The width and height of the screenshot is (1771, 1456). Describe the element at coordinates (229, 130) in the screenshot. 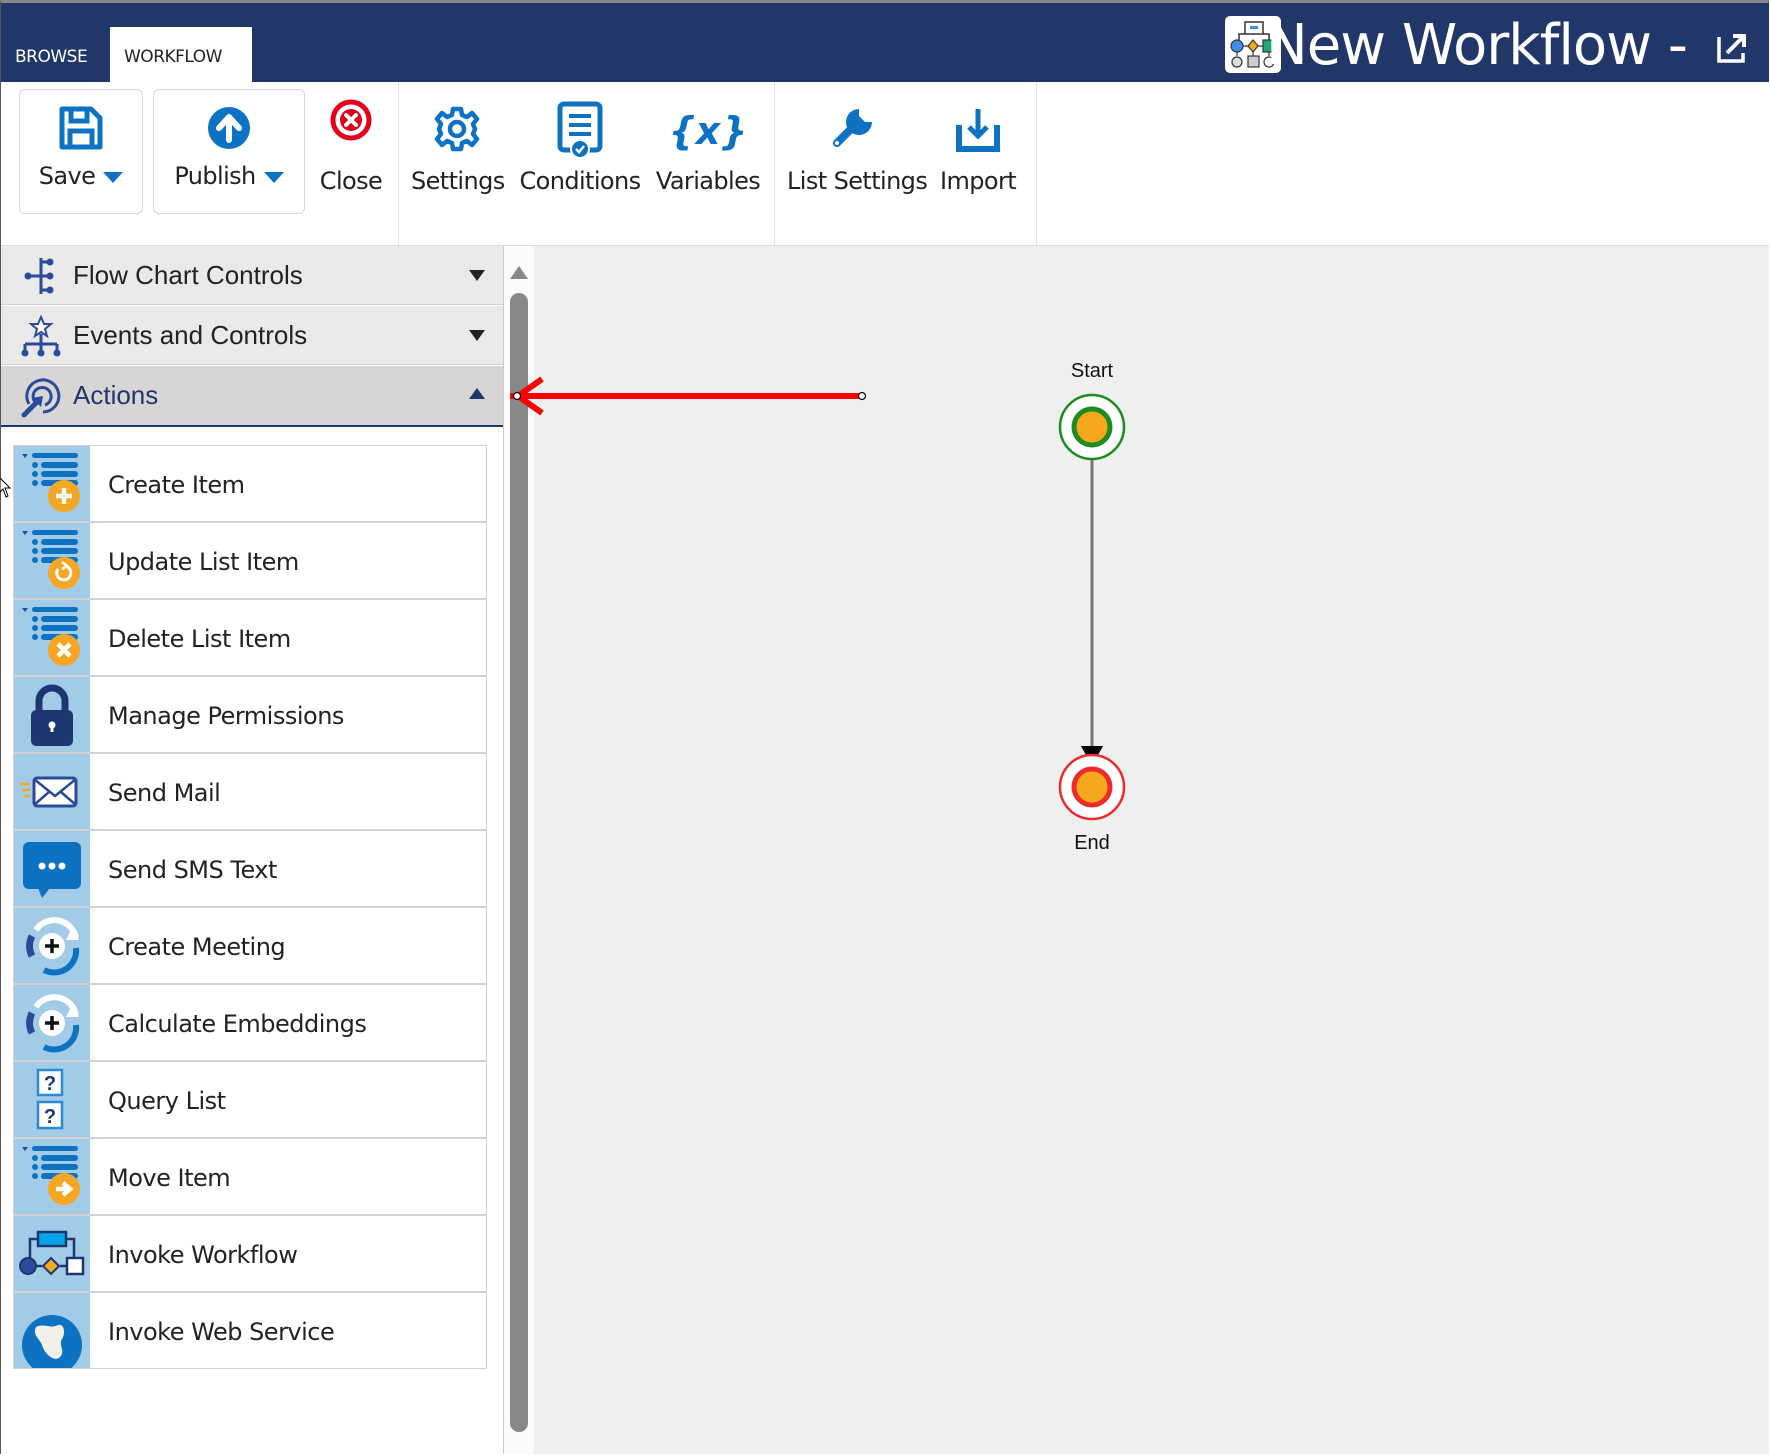

I see `upload-arrow-icon` at that location.